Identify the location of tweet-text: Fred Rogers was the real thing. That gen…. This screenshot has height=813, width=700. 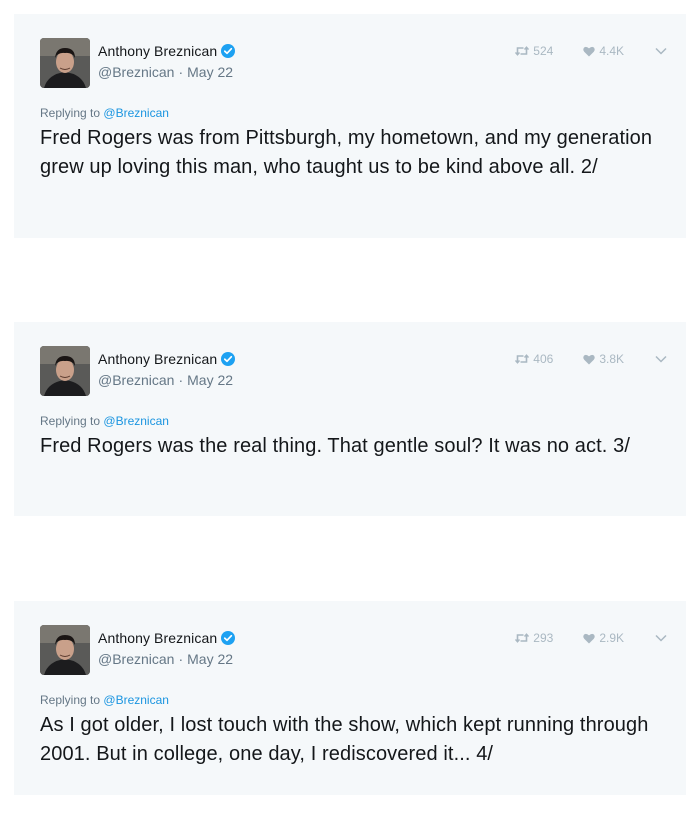
(335, 446).